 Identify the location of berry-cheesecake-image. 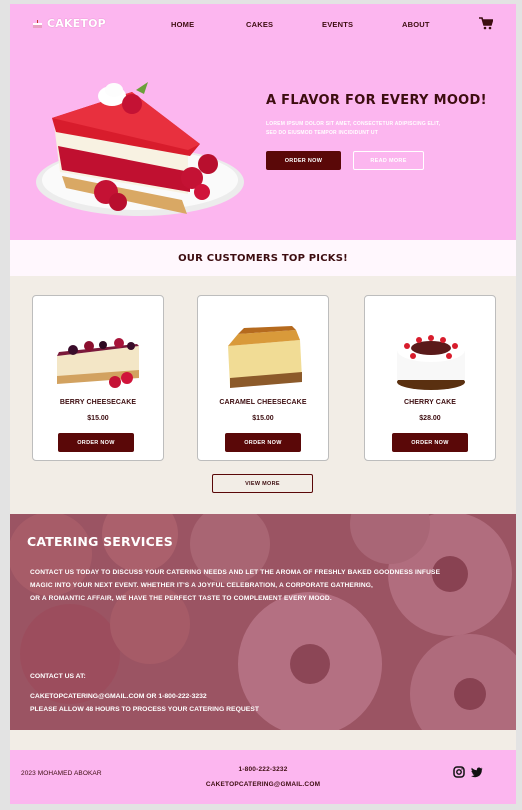
(98, 363).